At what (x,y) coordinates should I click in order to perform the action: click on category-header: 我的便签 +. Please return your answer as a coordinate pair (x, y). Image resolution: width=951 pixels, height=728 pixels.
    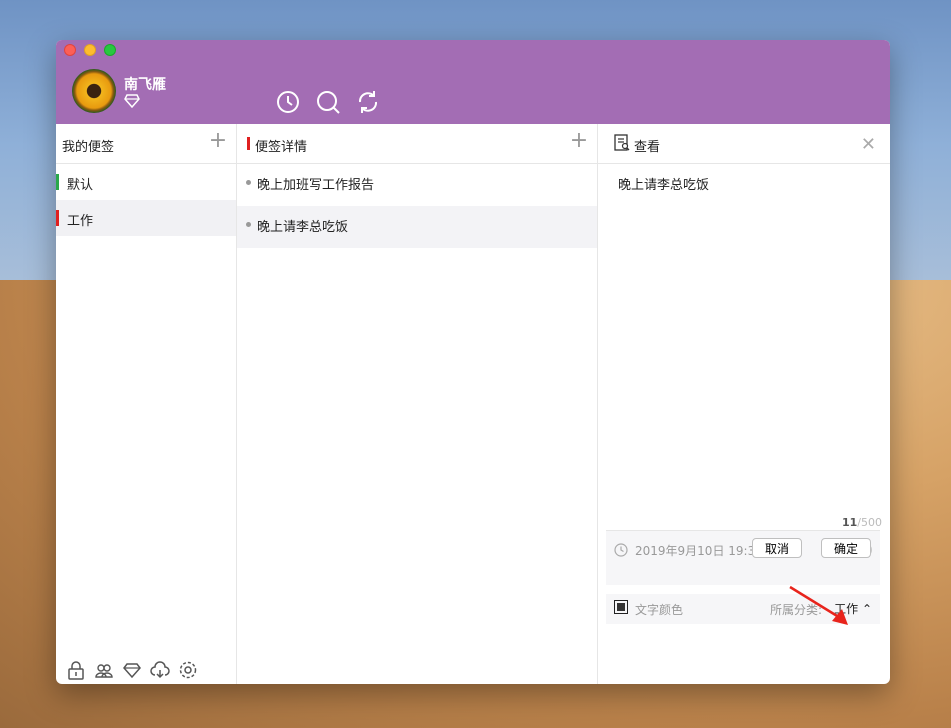
    Looking at the image, I should click on (146, 144).